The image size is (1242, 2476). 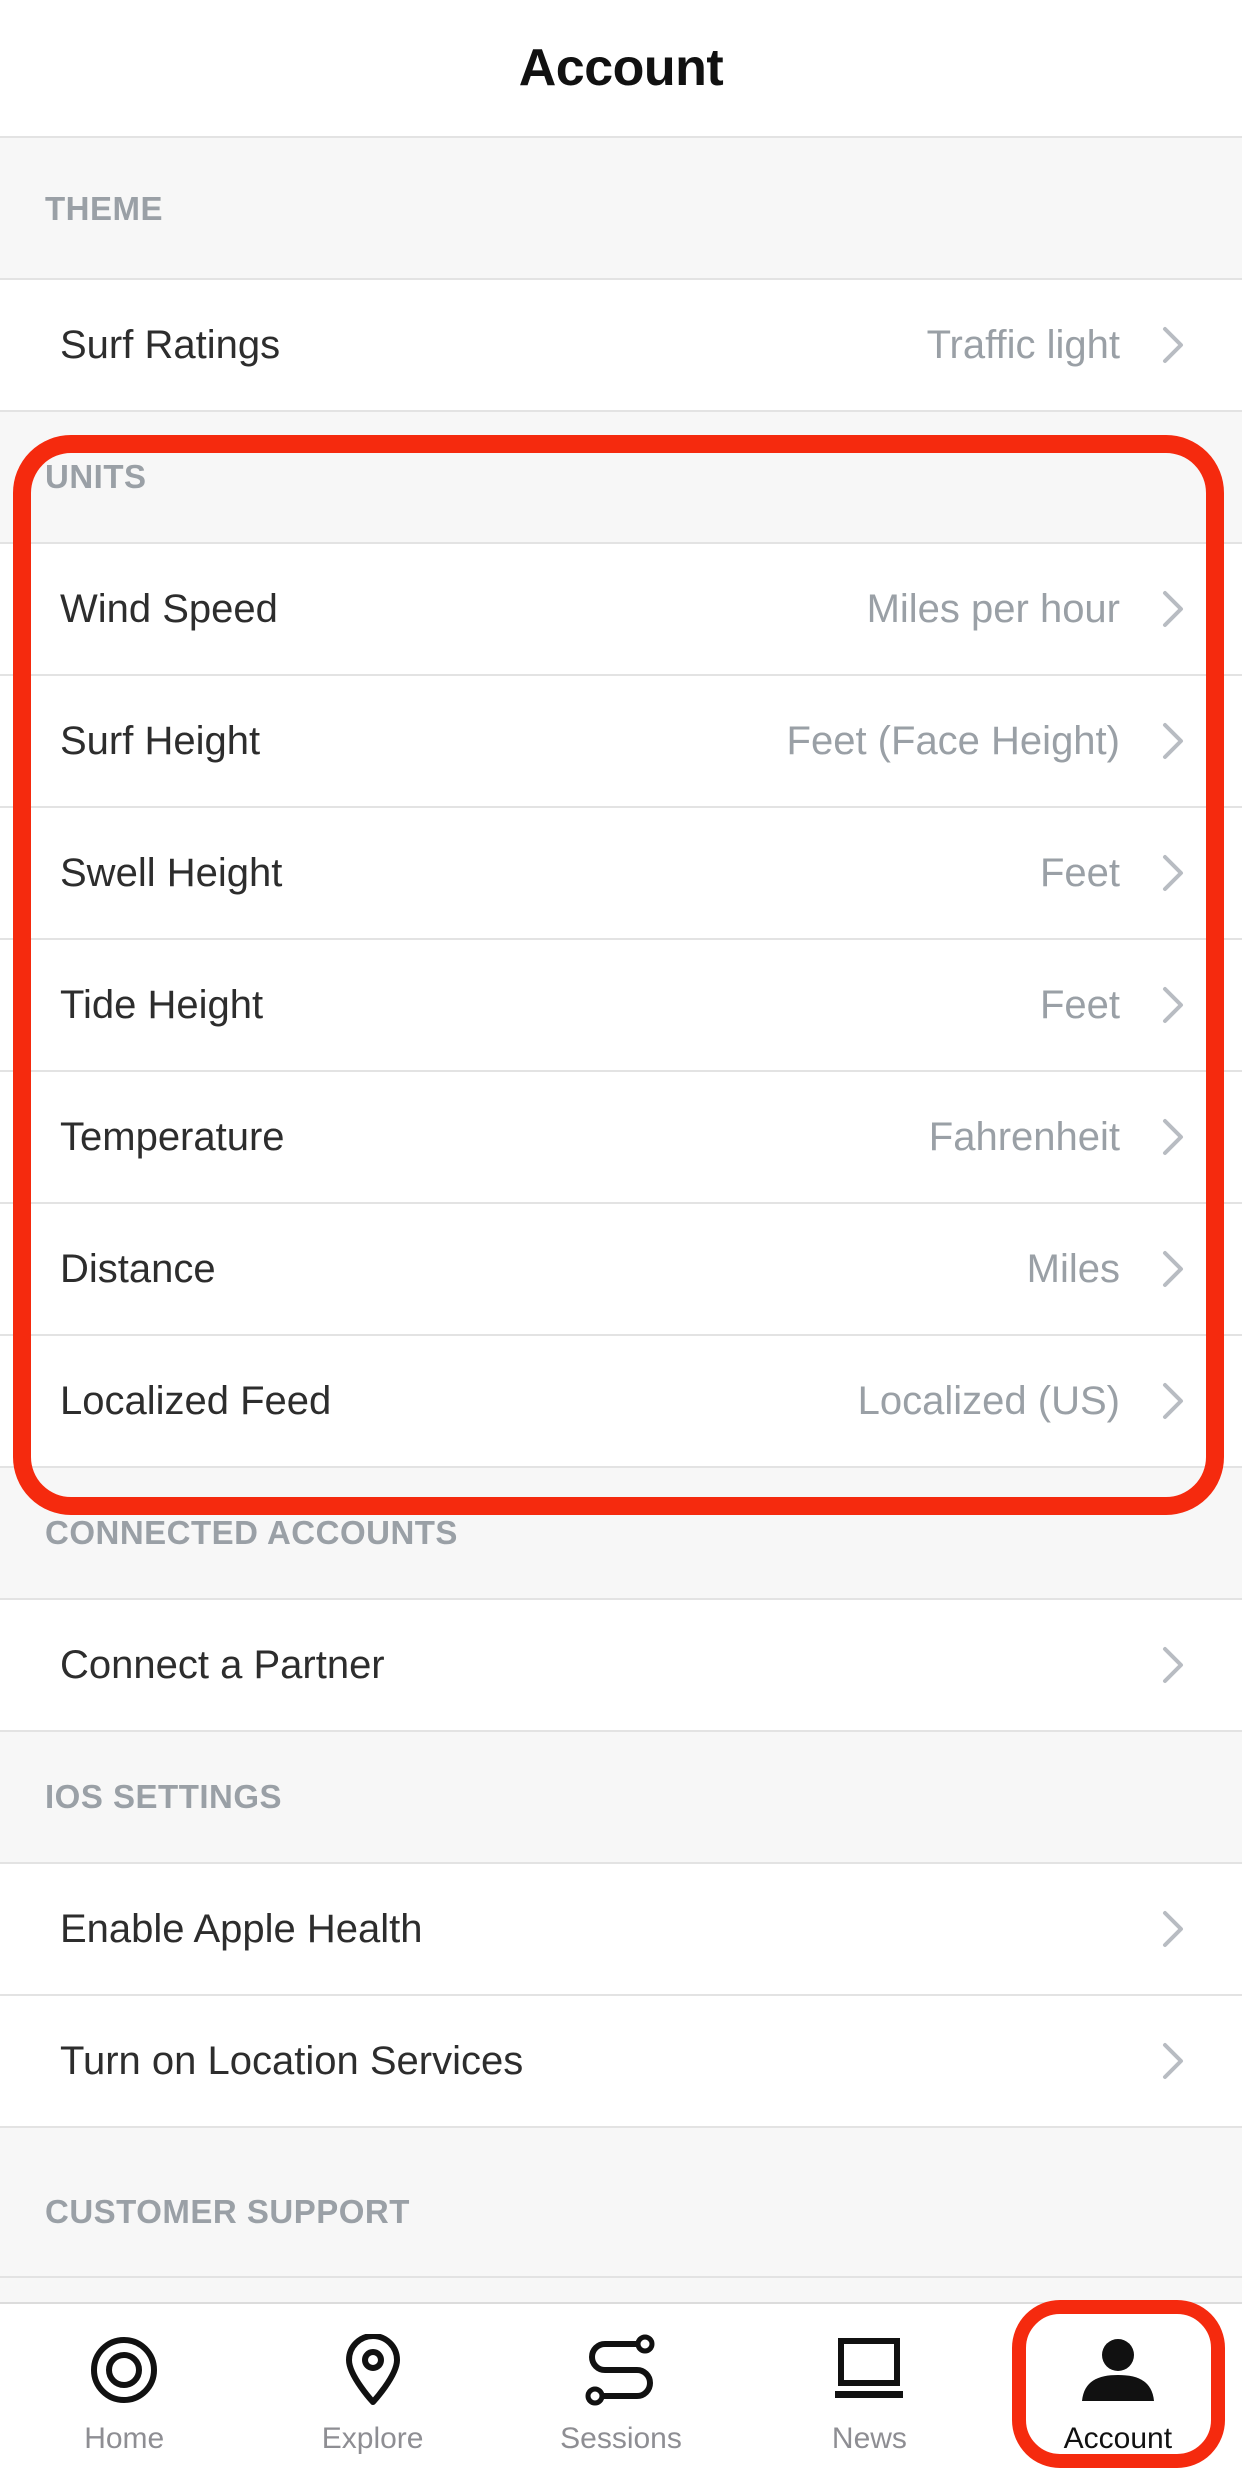 What do you see at coordinates (621, 1930) in the screenshot?
I see `row-enable-apple-health: Enable Apple Health` at bounding box center [621, 1930].